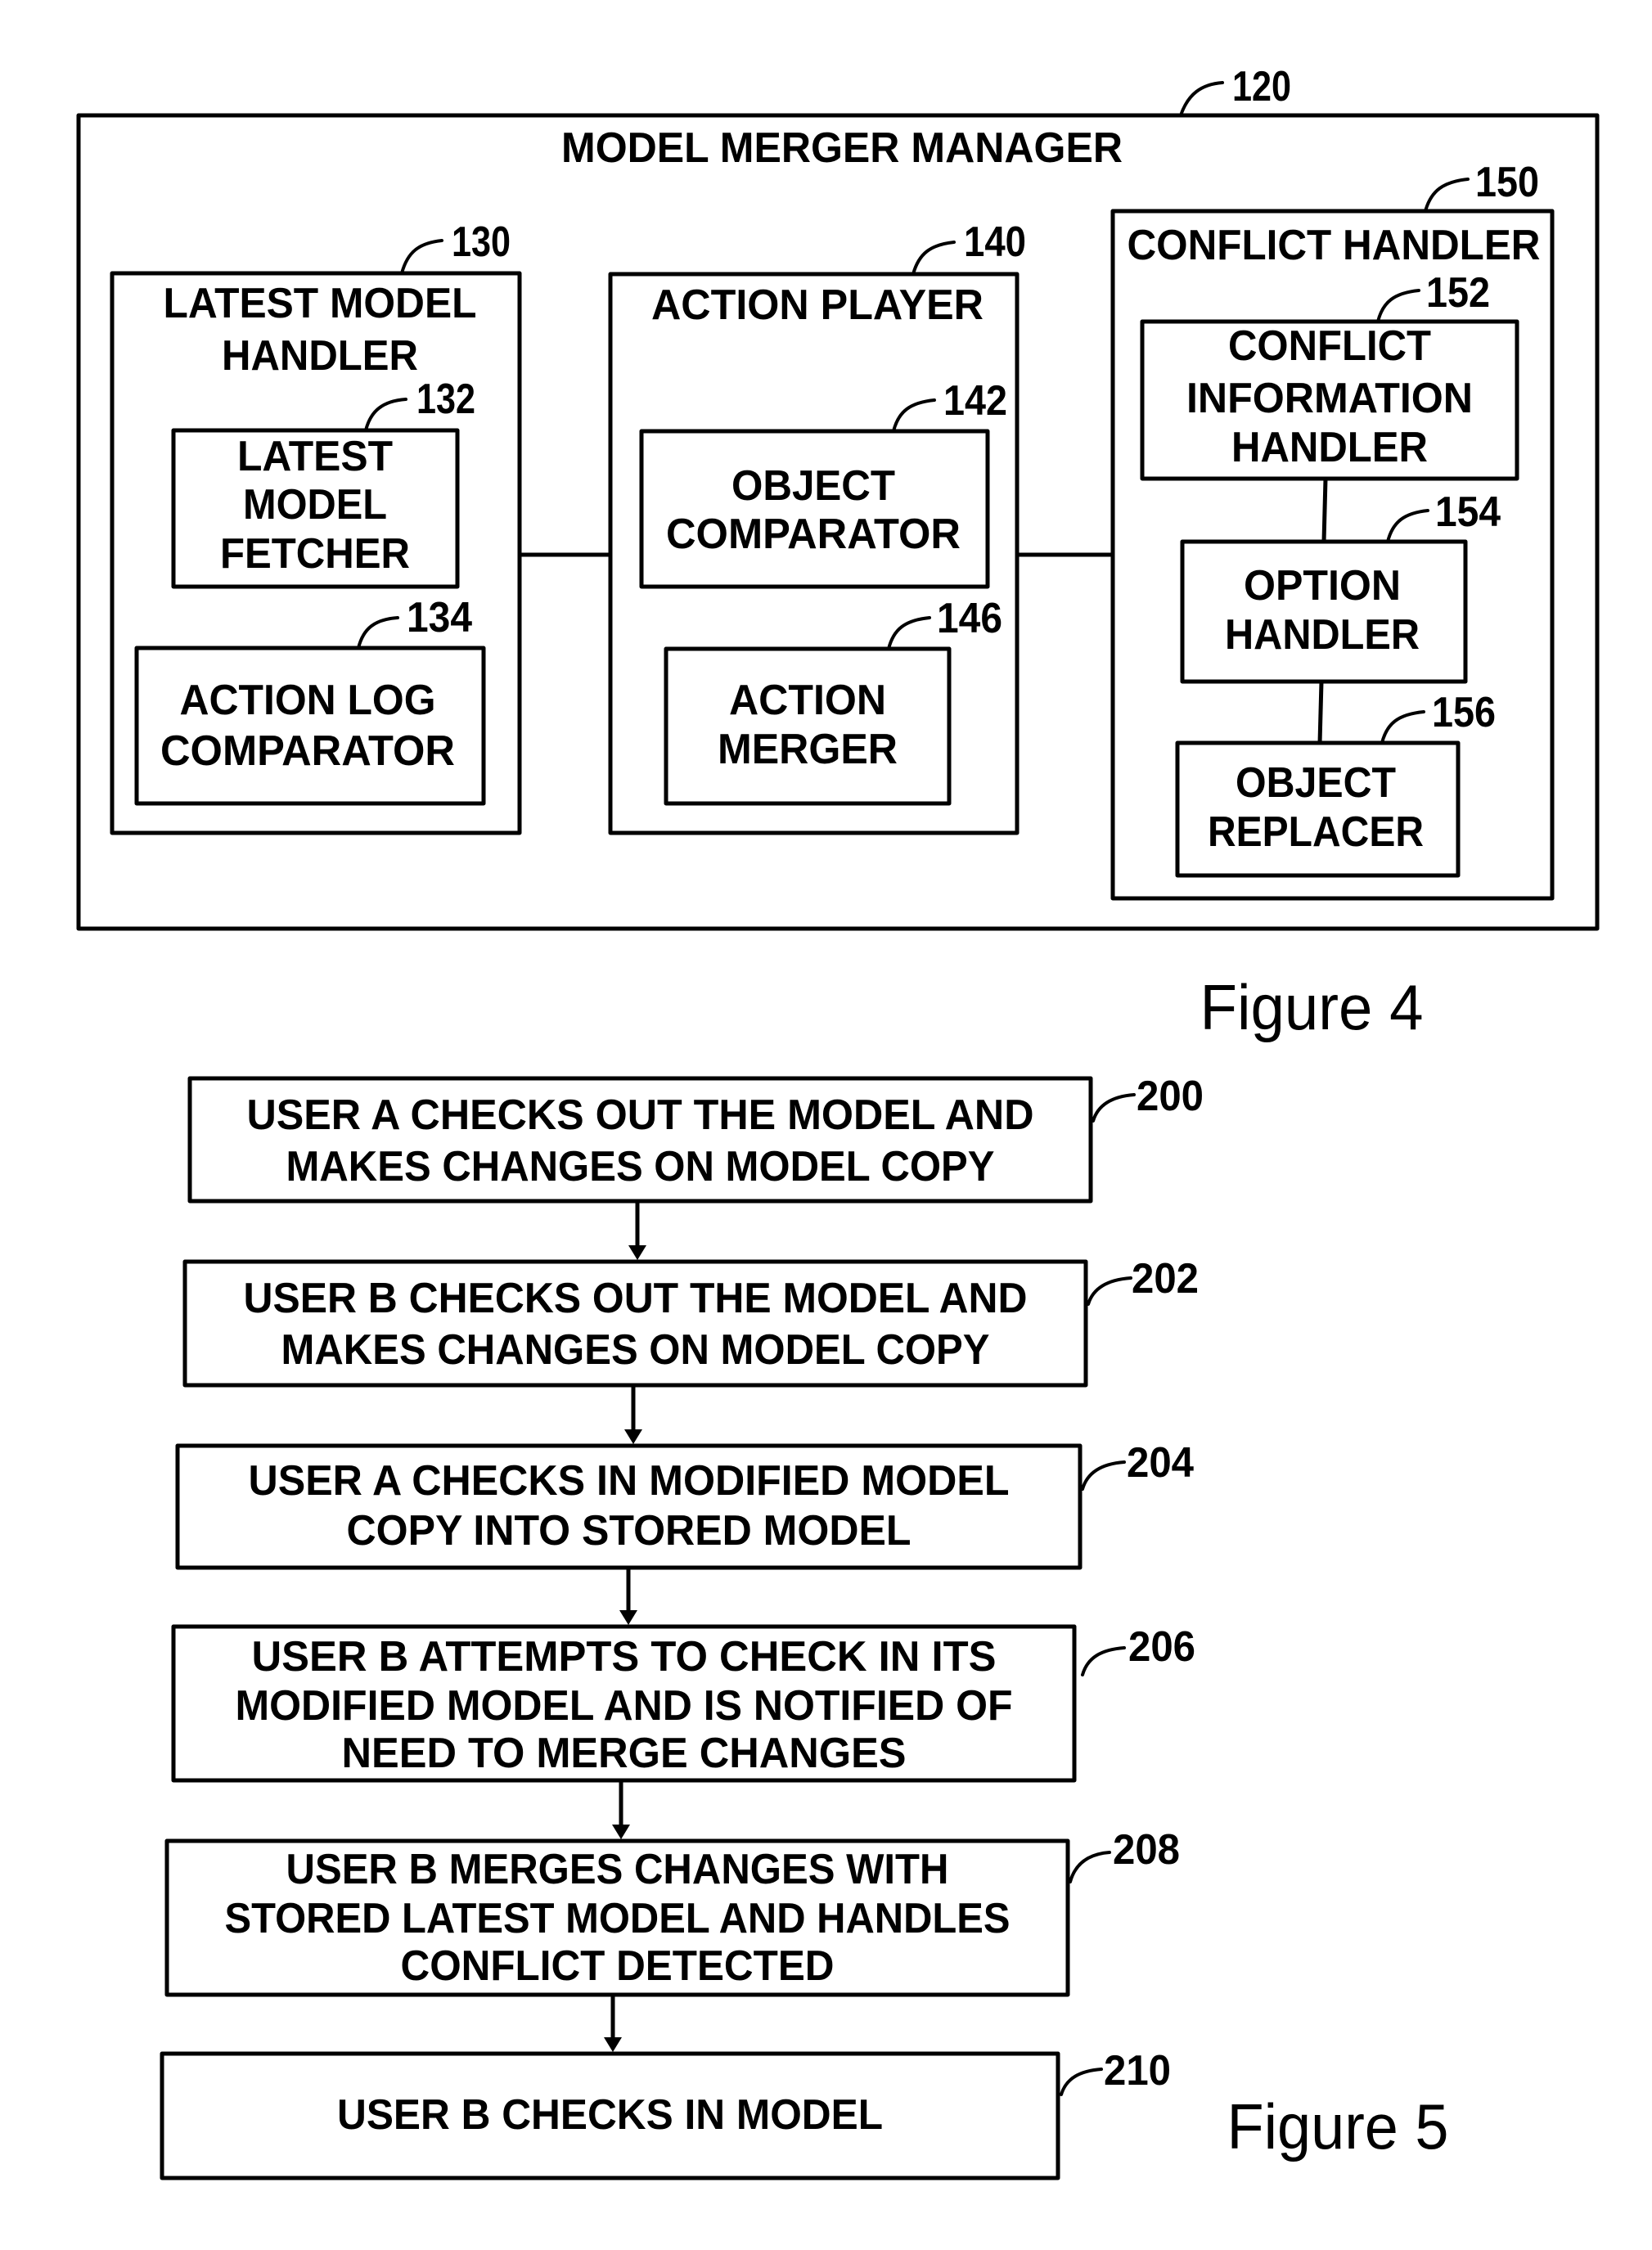 This screenshot has height=2250, width=1652. Describe the element at coordinates (315, 505) in the screenshot. I see `latest-model-fetcher-line2: MODEL` at that location.